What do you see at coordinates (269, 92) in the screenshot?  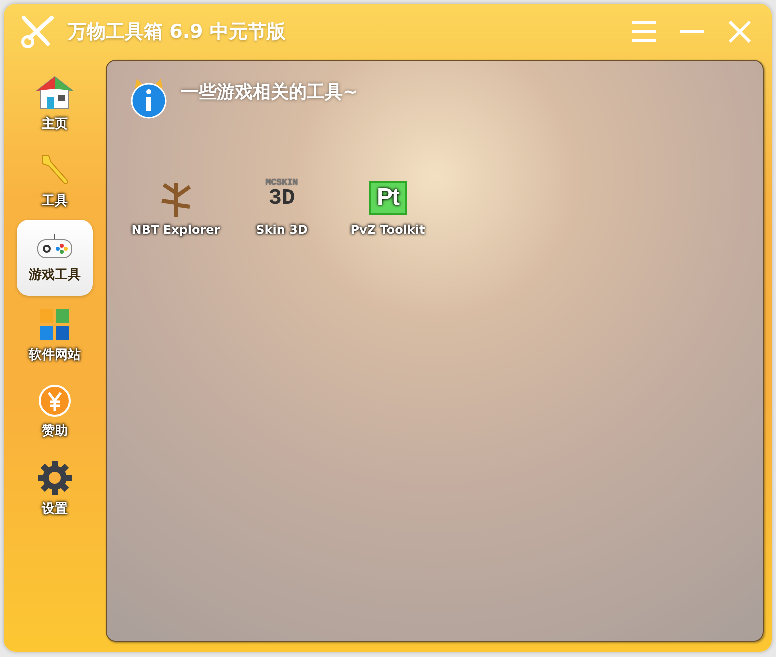 I see `panel-heading: 一些游戏相关的工具~` at bounding box center [269, 92].